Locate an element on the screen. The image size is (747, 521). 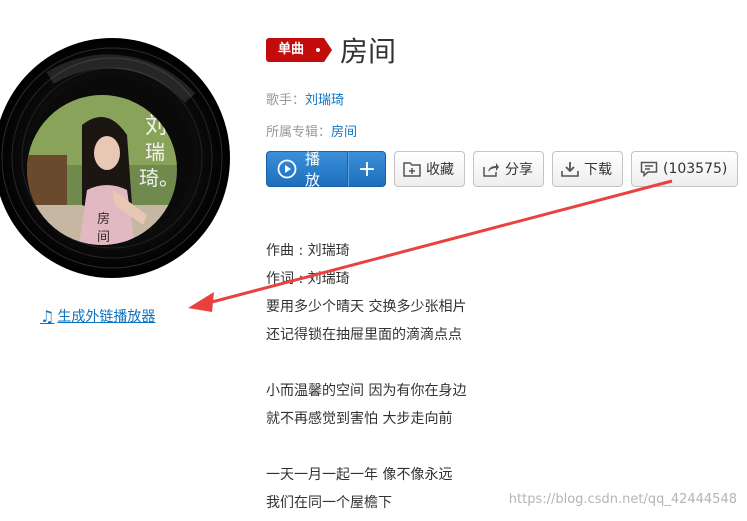
share-label: 分享 is located at coordinates (519, 170).